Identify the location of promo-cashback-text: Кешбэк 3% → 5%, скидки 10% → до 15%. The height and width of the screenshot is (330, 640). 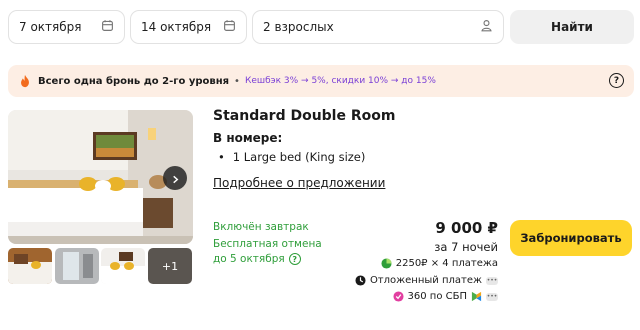
(340, 81).